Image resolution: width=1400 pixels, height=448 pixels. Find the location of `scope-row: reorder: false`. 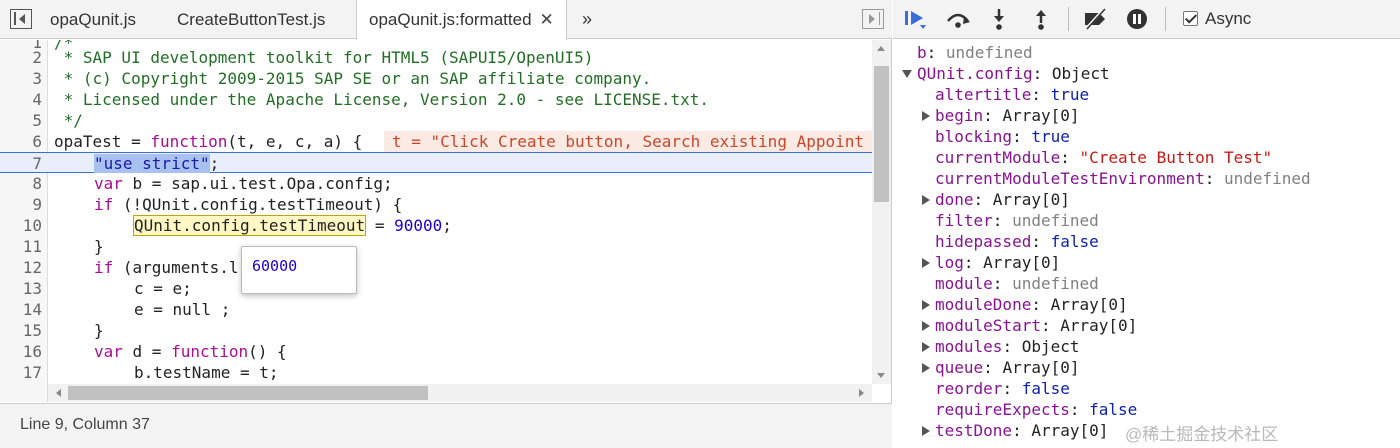

scope-row: reorder: false is located at coordinates (1146, 388).